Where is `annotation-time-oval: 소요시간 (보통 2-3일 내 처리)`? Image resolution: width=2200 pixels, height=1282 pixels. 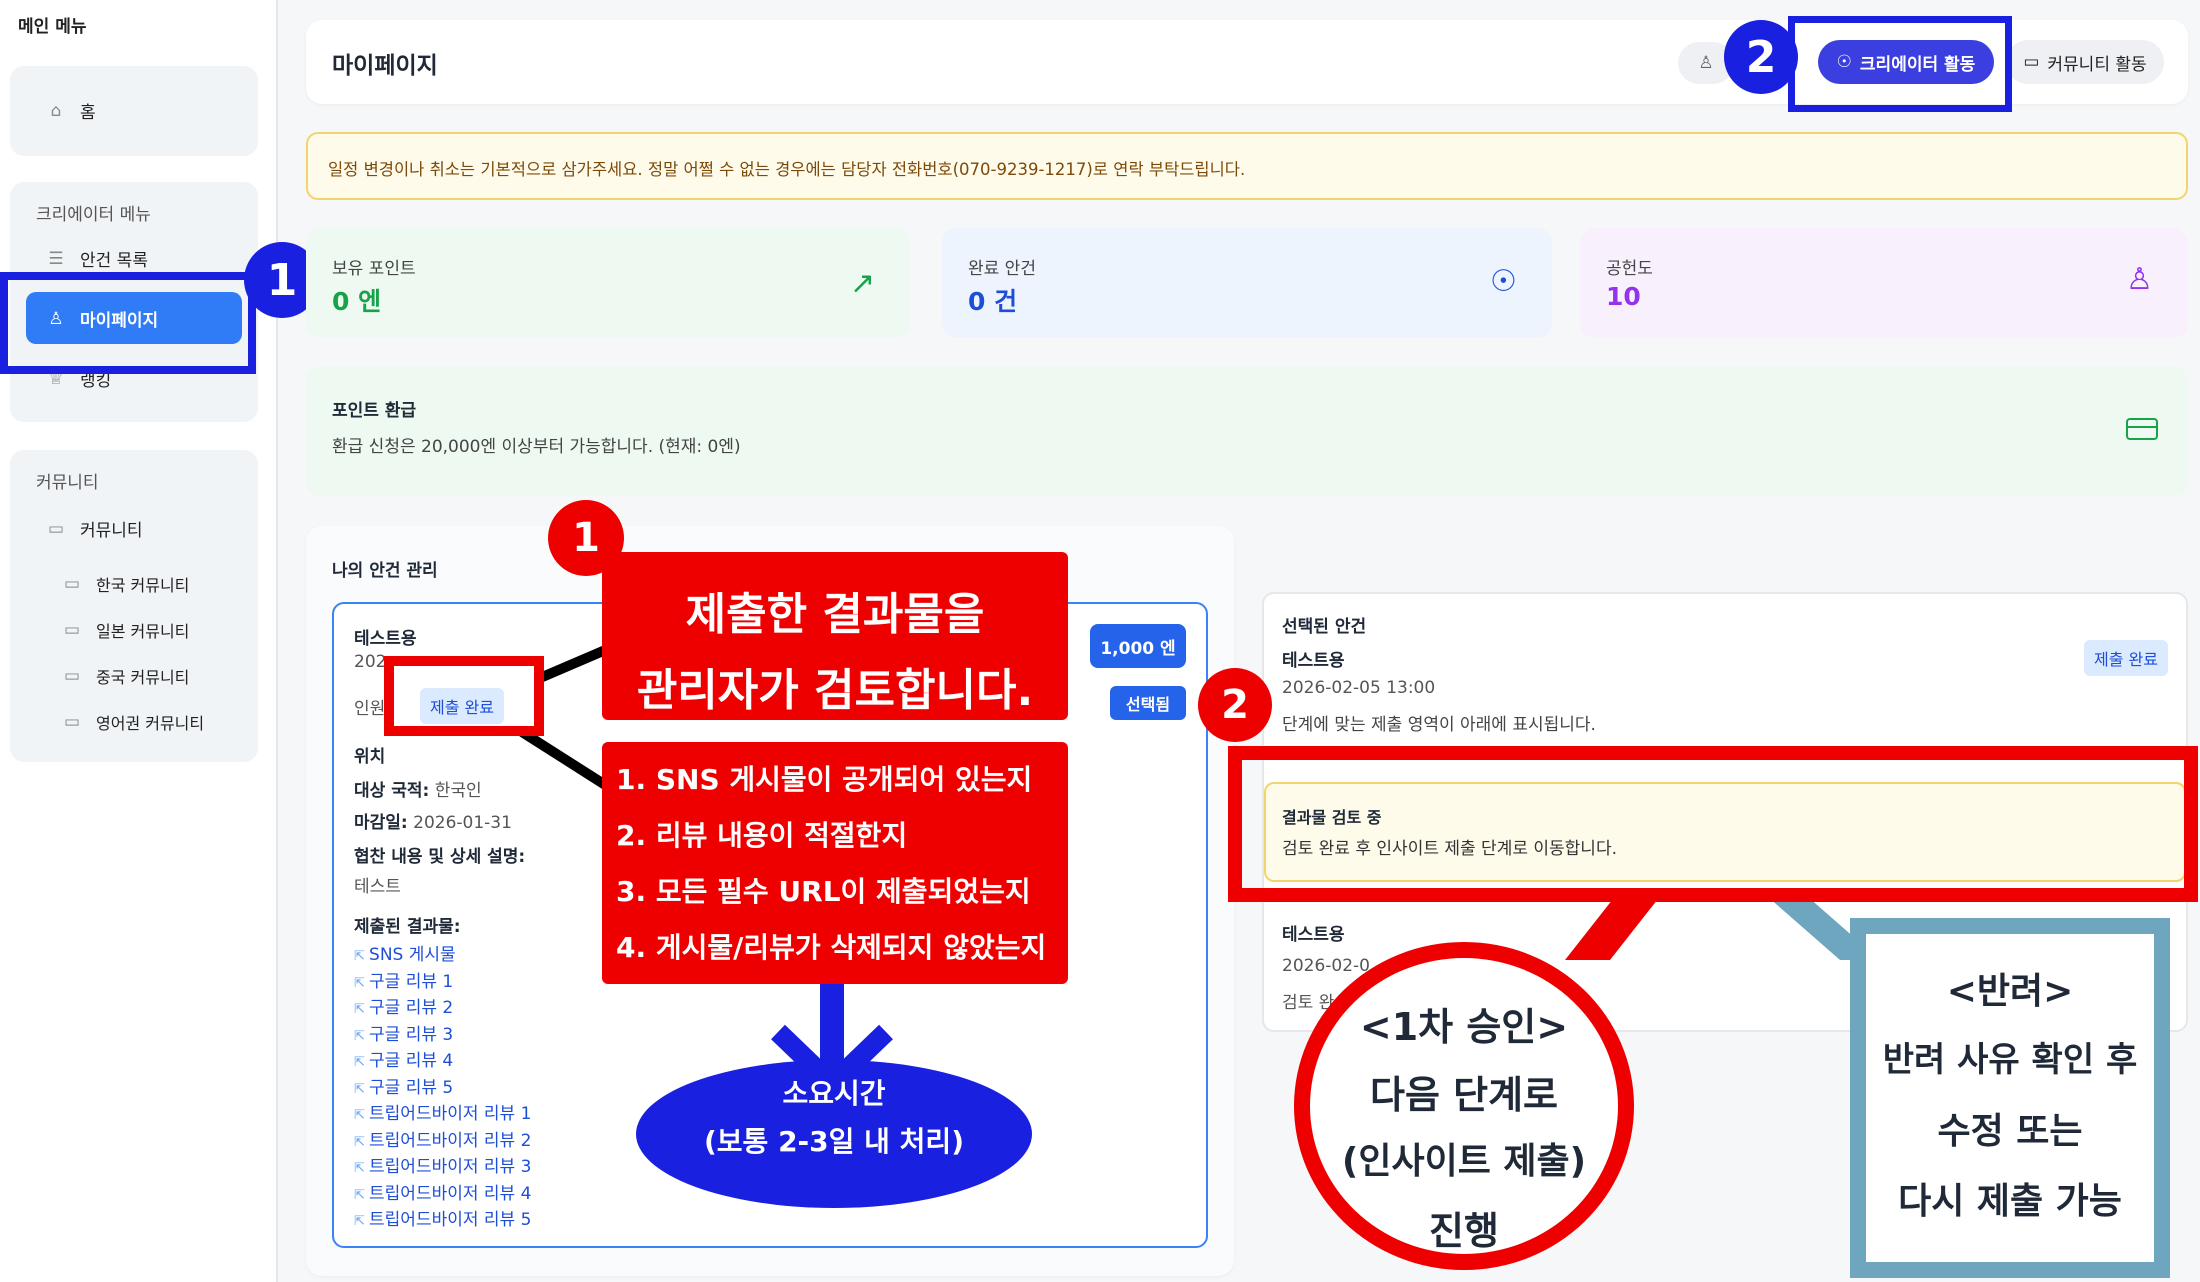
annotation-time-oval: 소요시간 (보통 2-3일 내 처리) is located at coordinates (834, 1134).